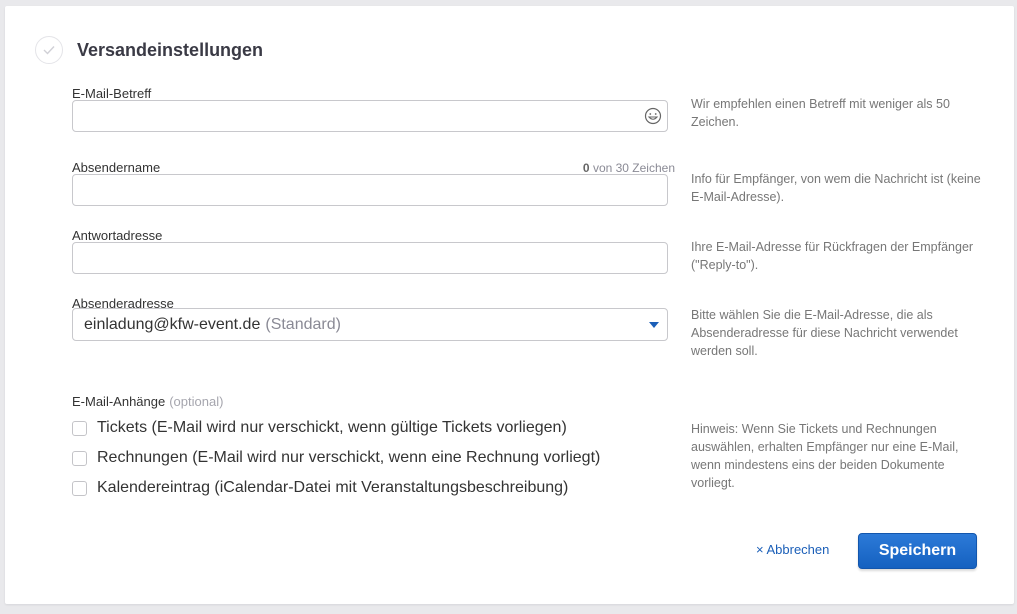 The image size is (1017, 614). What do you see at coordinates (653, 116) in the screenshot?
I see `emoji-icon` at bounding box center [653, 116].